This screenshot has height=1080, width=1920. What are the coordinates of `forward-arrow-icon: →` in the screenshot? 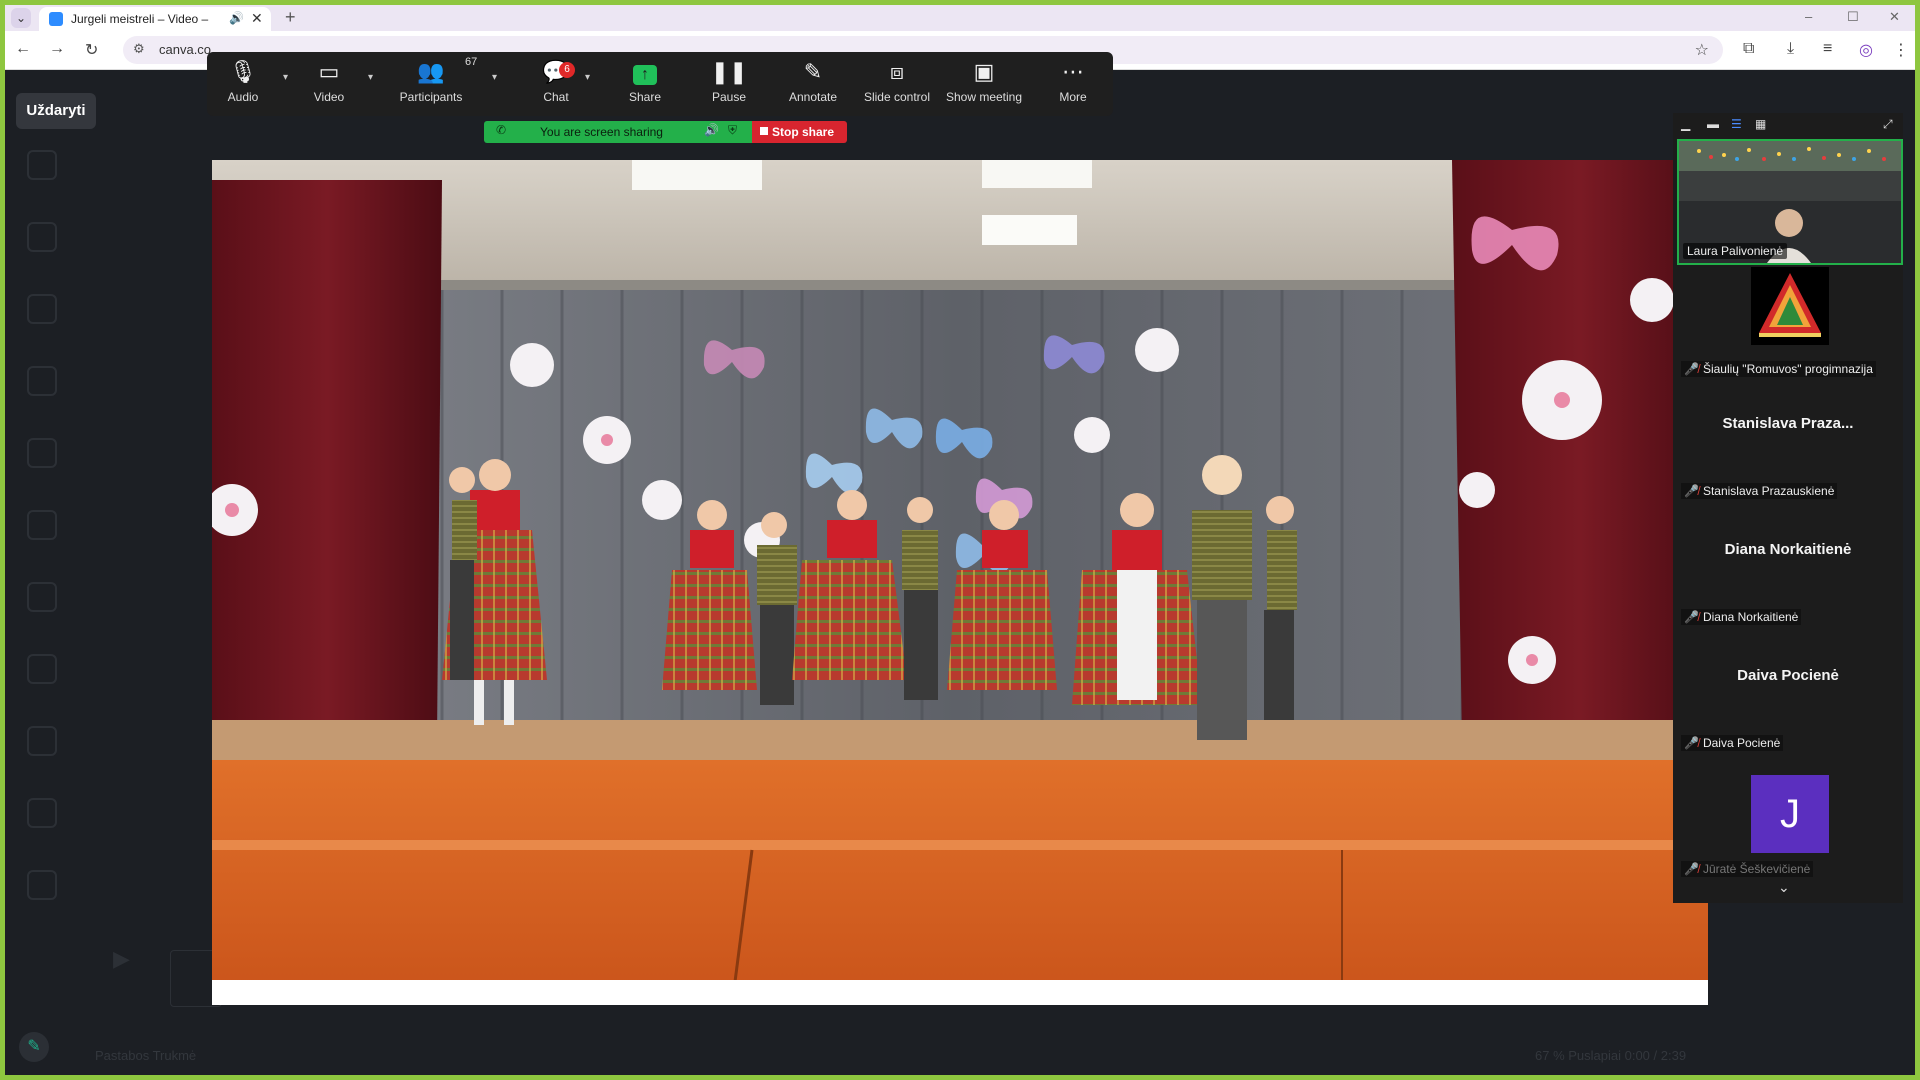 It's located at (57, 49).